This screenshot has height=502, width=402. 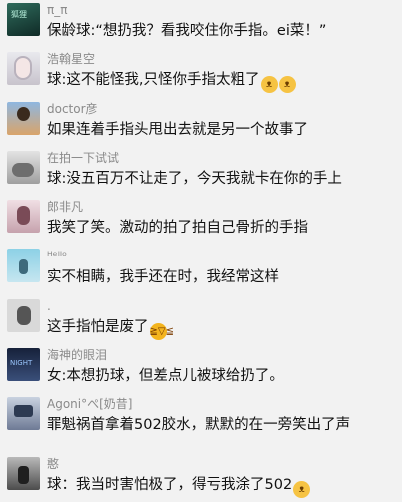 I want to click on comment-item: 郎非凡 我笑了笑。激动的拍了拍自己骨折的手指, so click(x=201, y=221).